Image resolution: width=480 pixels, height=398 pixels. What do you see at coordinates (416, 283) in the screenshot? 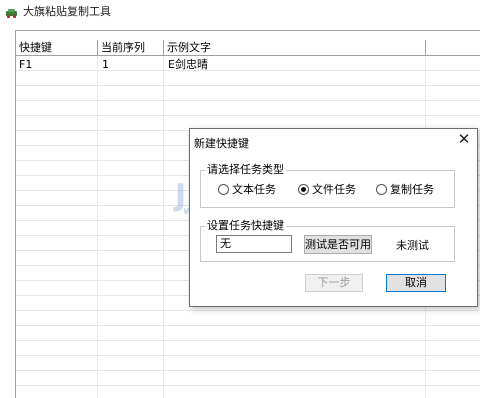
I see `cancel-button: 取消` at bounding box center [416, 283].